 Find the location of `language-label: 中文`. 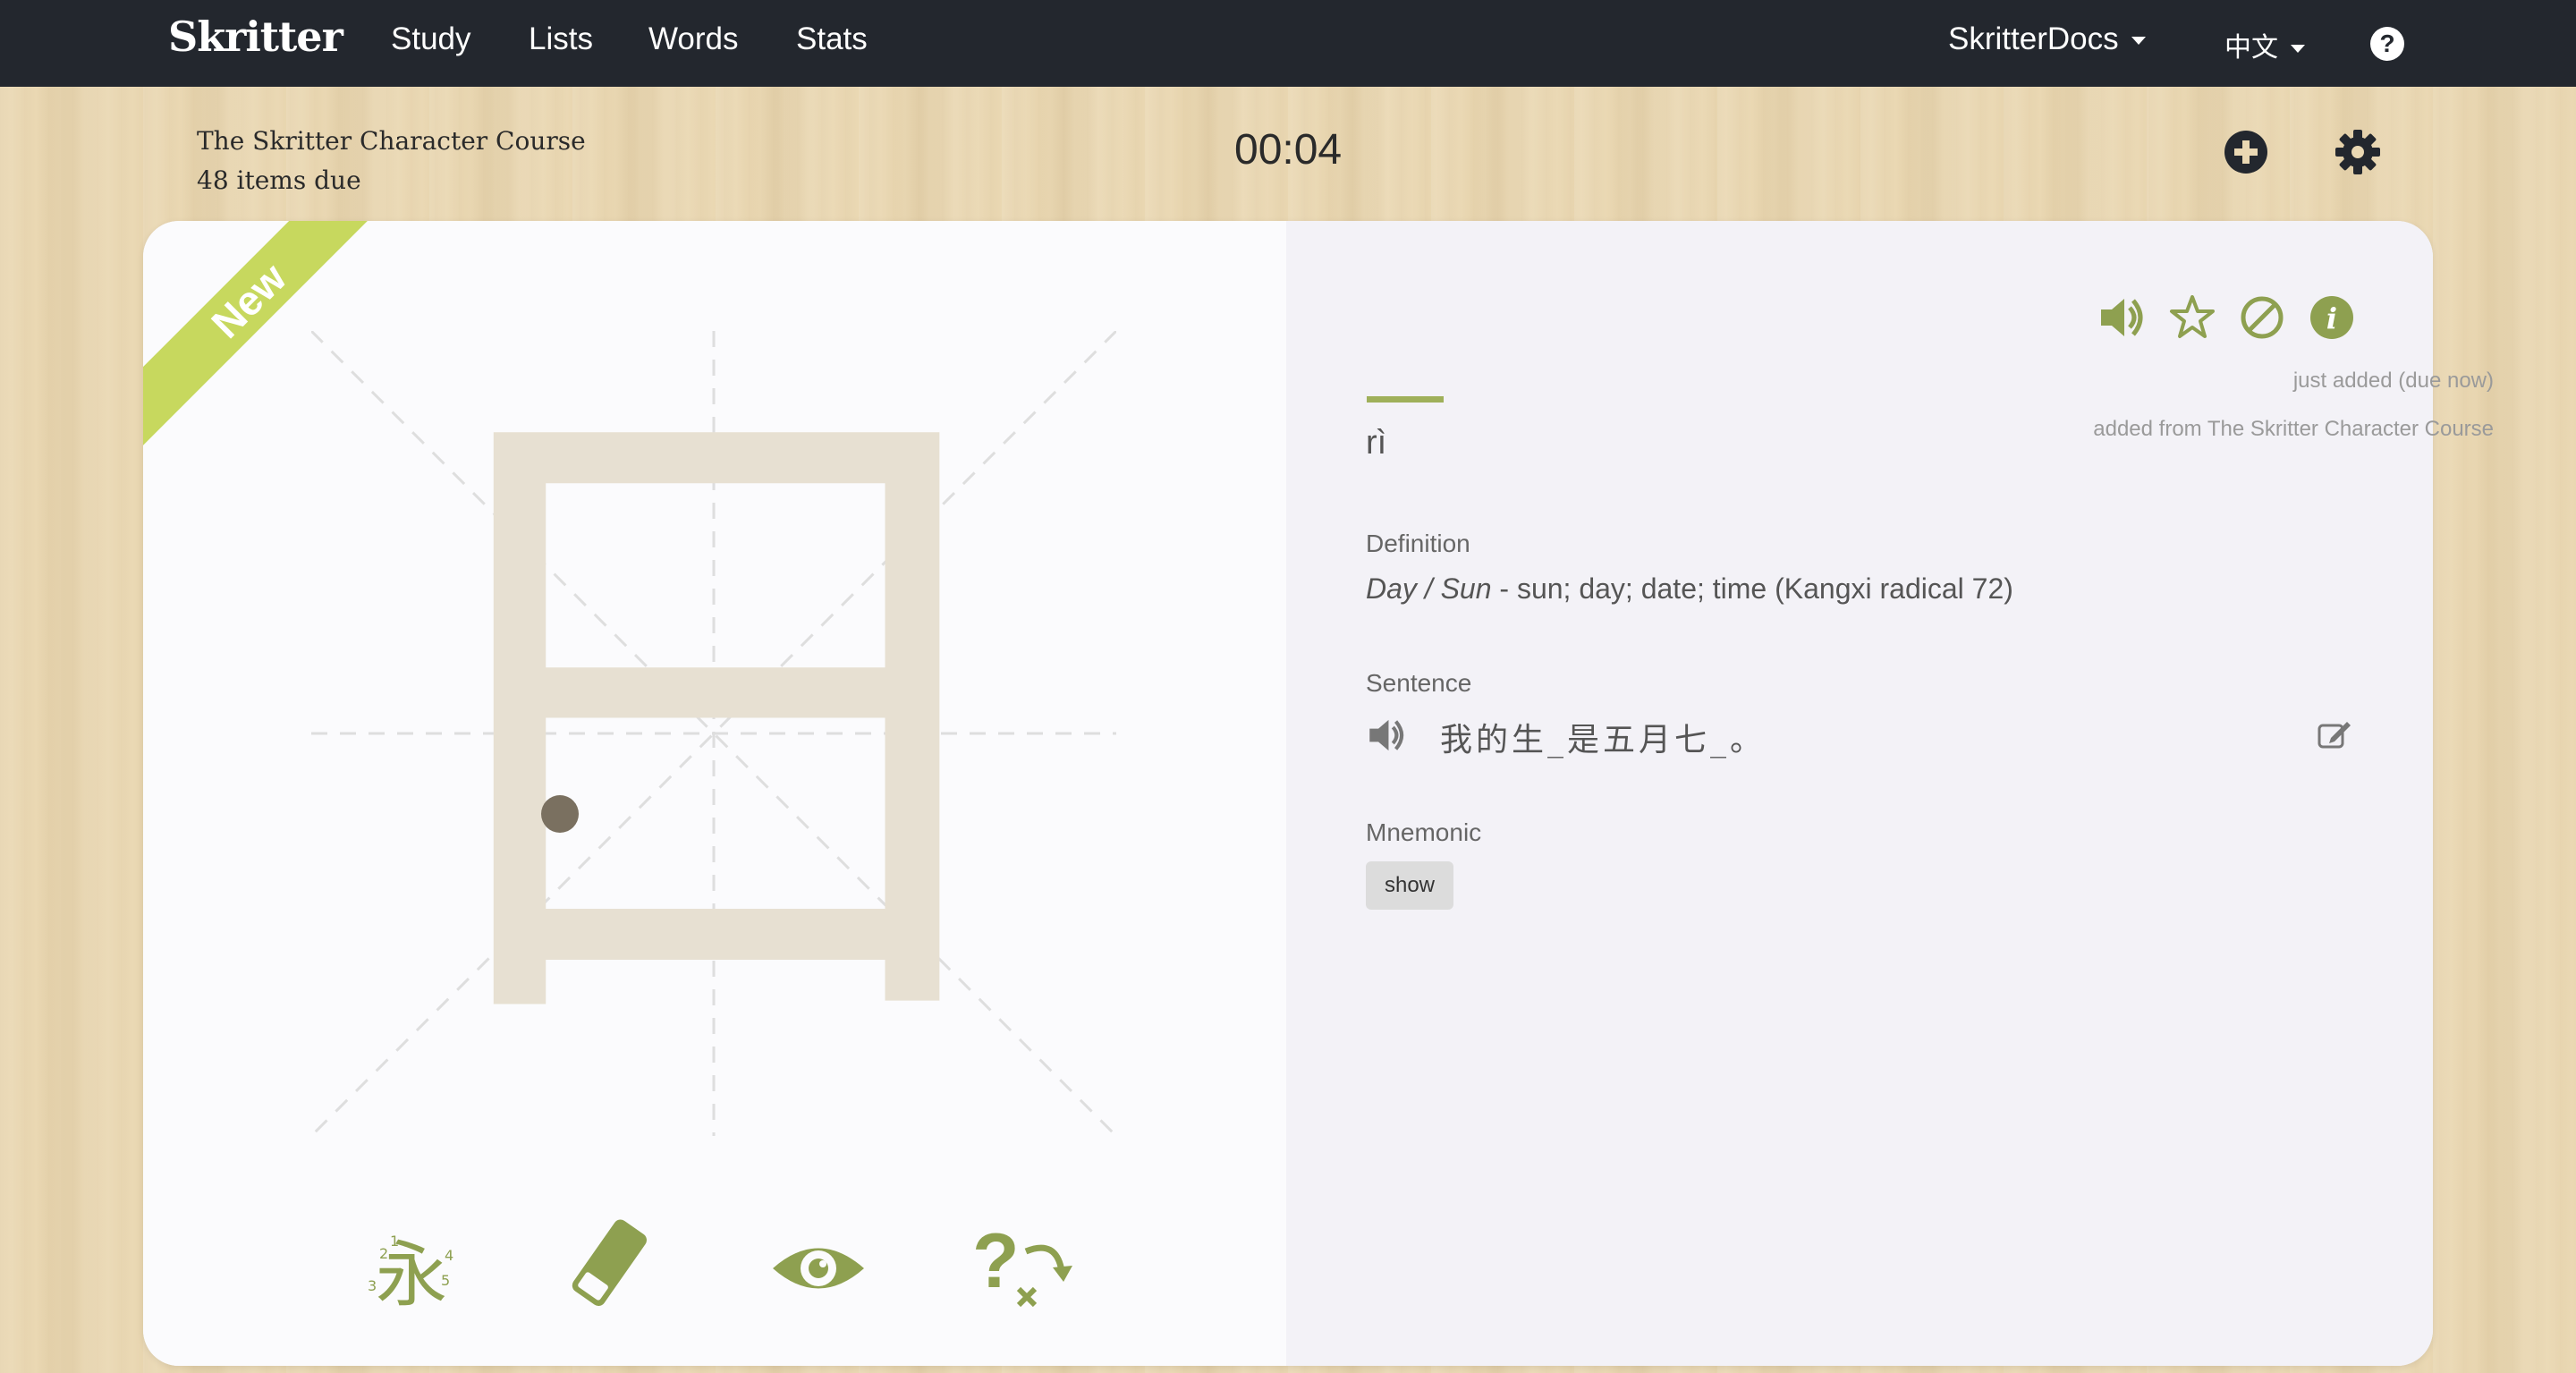

language-label: 中文 is located at coordinates (2251, 48).